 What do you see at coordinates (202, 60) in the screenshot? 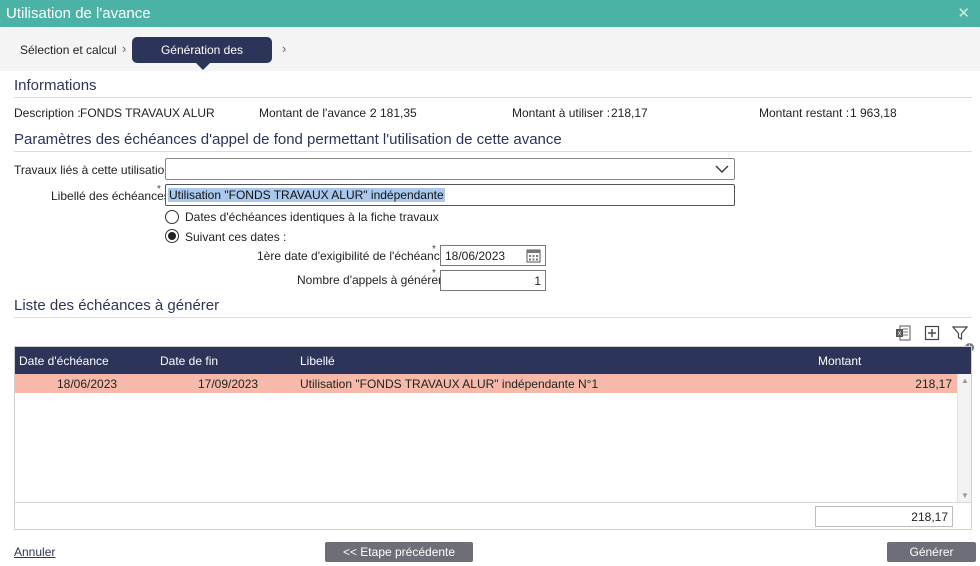
I see `step-generation-echeances: Génération des échéances` at bounding box center [202, 60].